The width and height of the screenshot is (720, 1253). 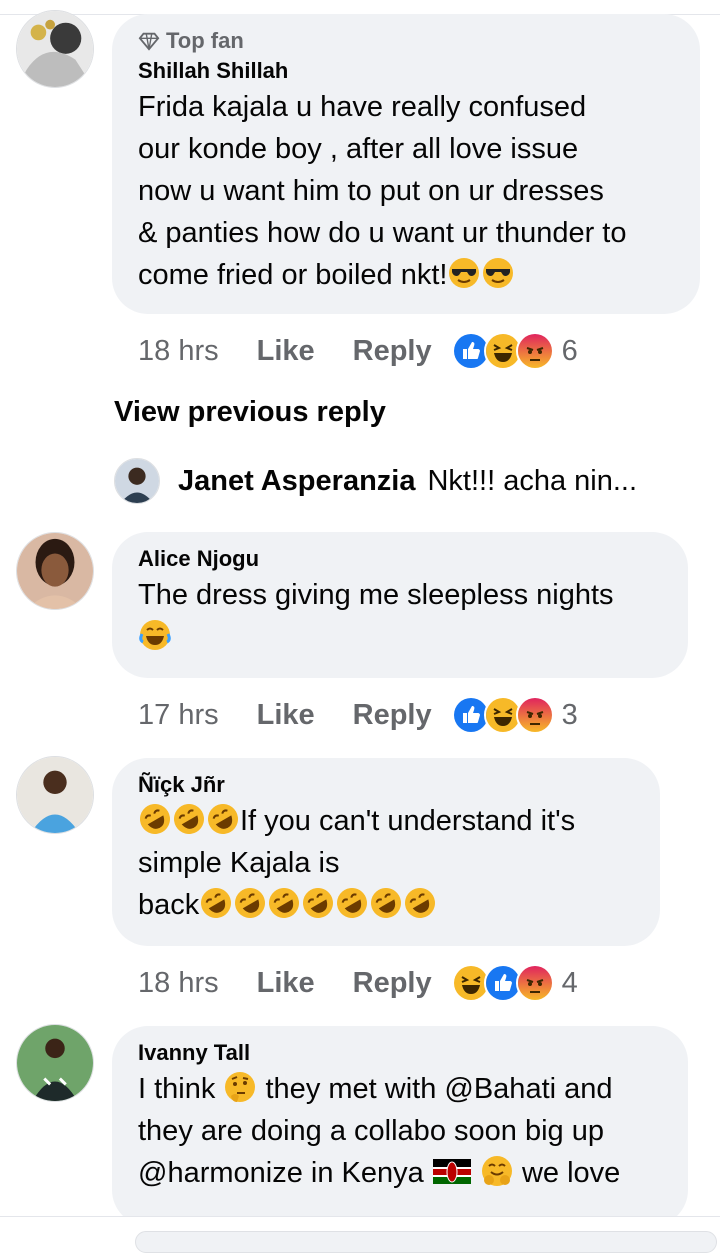 What do you see at coordinates (137, 481) in the screenshot?
I see `avatar-janet` at bounding box center [137, 481].